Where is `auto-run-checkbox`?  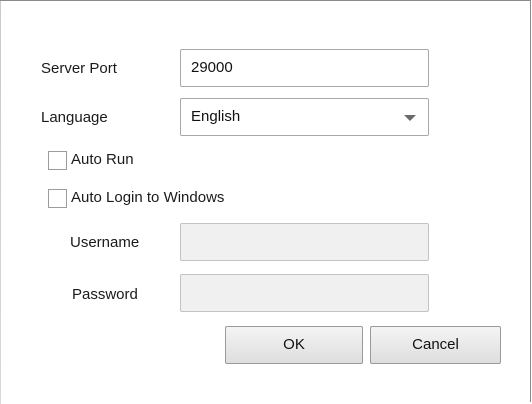
auto-run-checkbox is located at coordinates (57, 160).